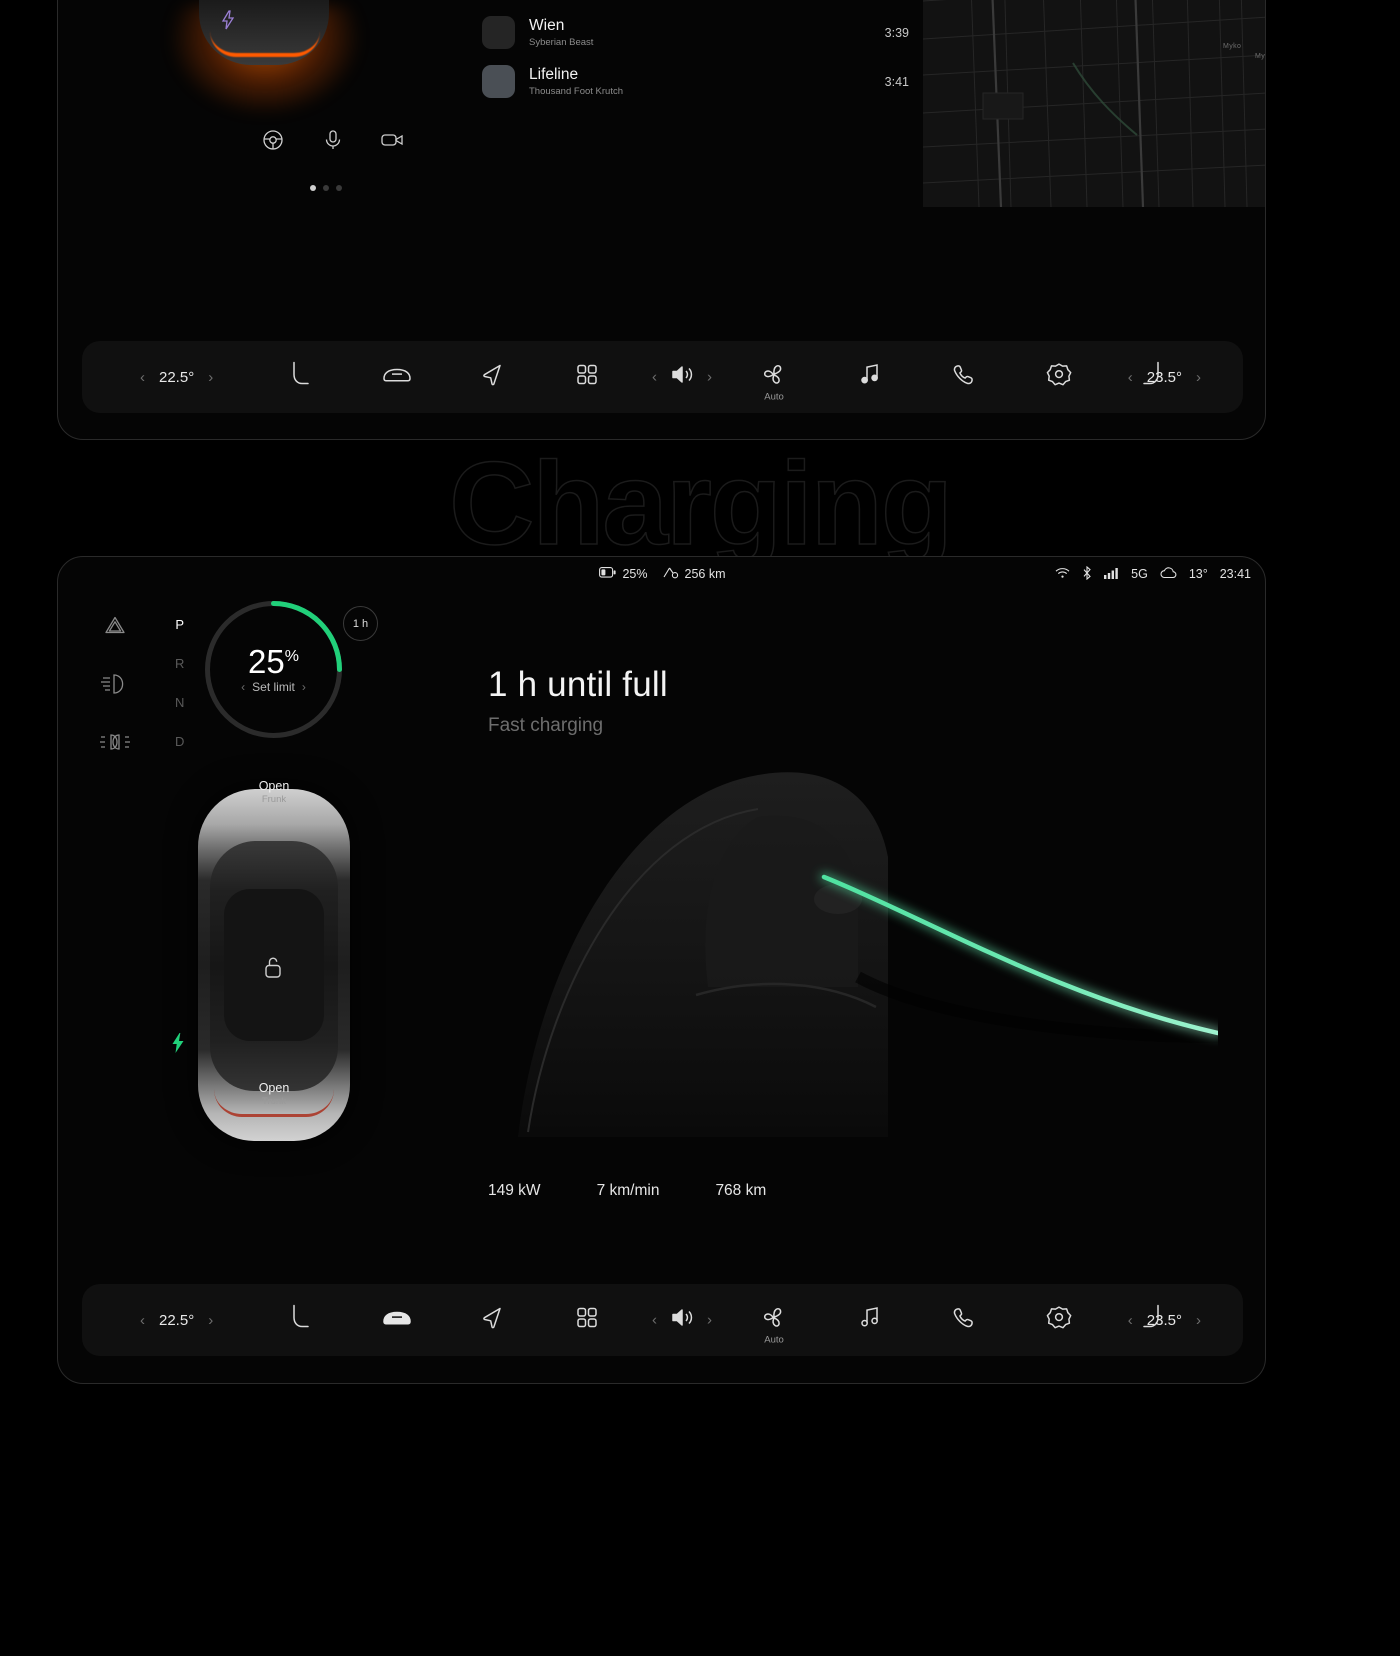  Describe the element at coordinates (360, 623) in the screenshot. I see `eta-badge: 1 h` at that location.